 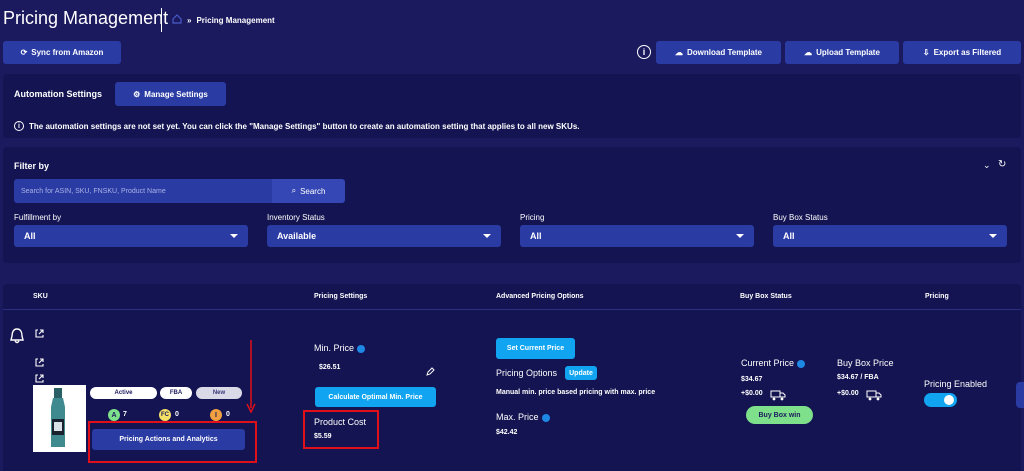 I want to click on buybox-status-label: Buy Box Status, so click(x=800, y=217).